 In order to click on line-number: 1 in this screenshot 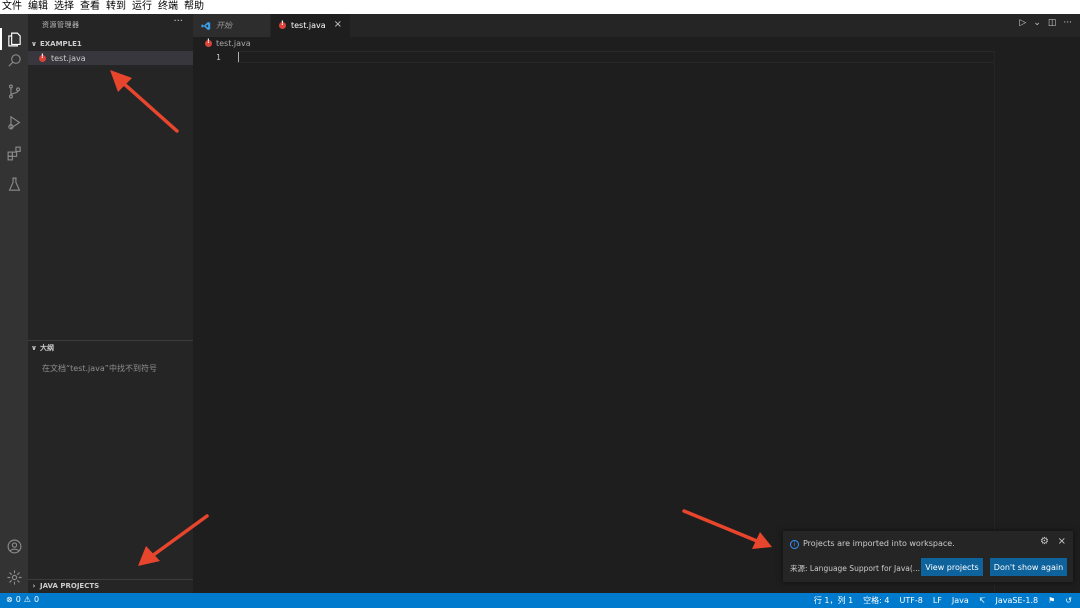, I will do `click(218, 57)`.